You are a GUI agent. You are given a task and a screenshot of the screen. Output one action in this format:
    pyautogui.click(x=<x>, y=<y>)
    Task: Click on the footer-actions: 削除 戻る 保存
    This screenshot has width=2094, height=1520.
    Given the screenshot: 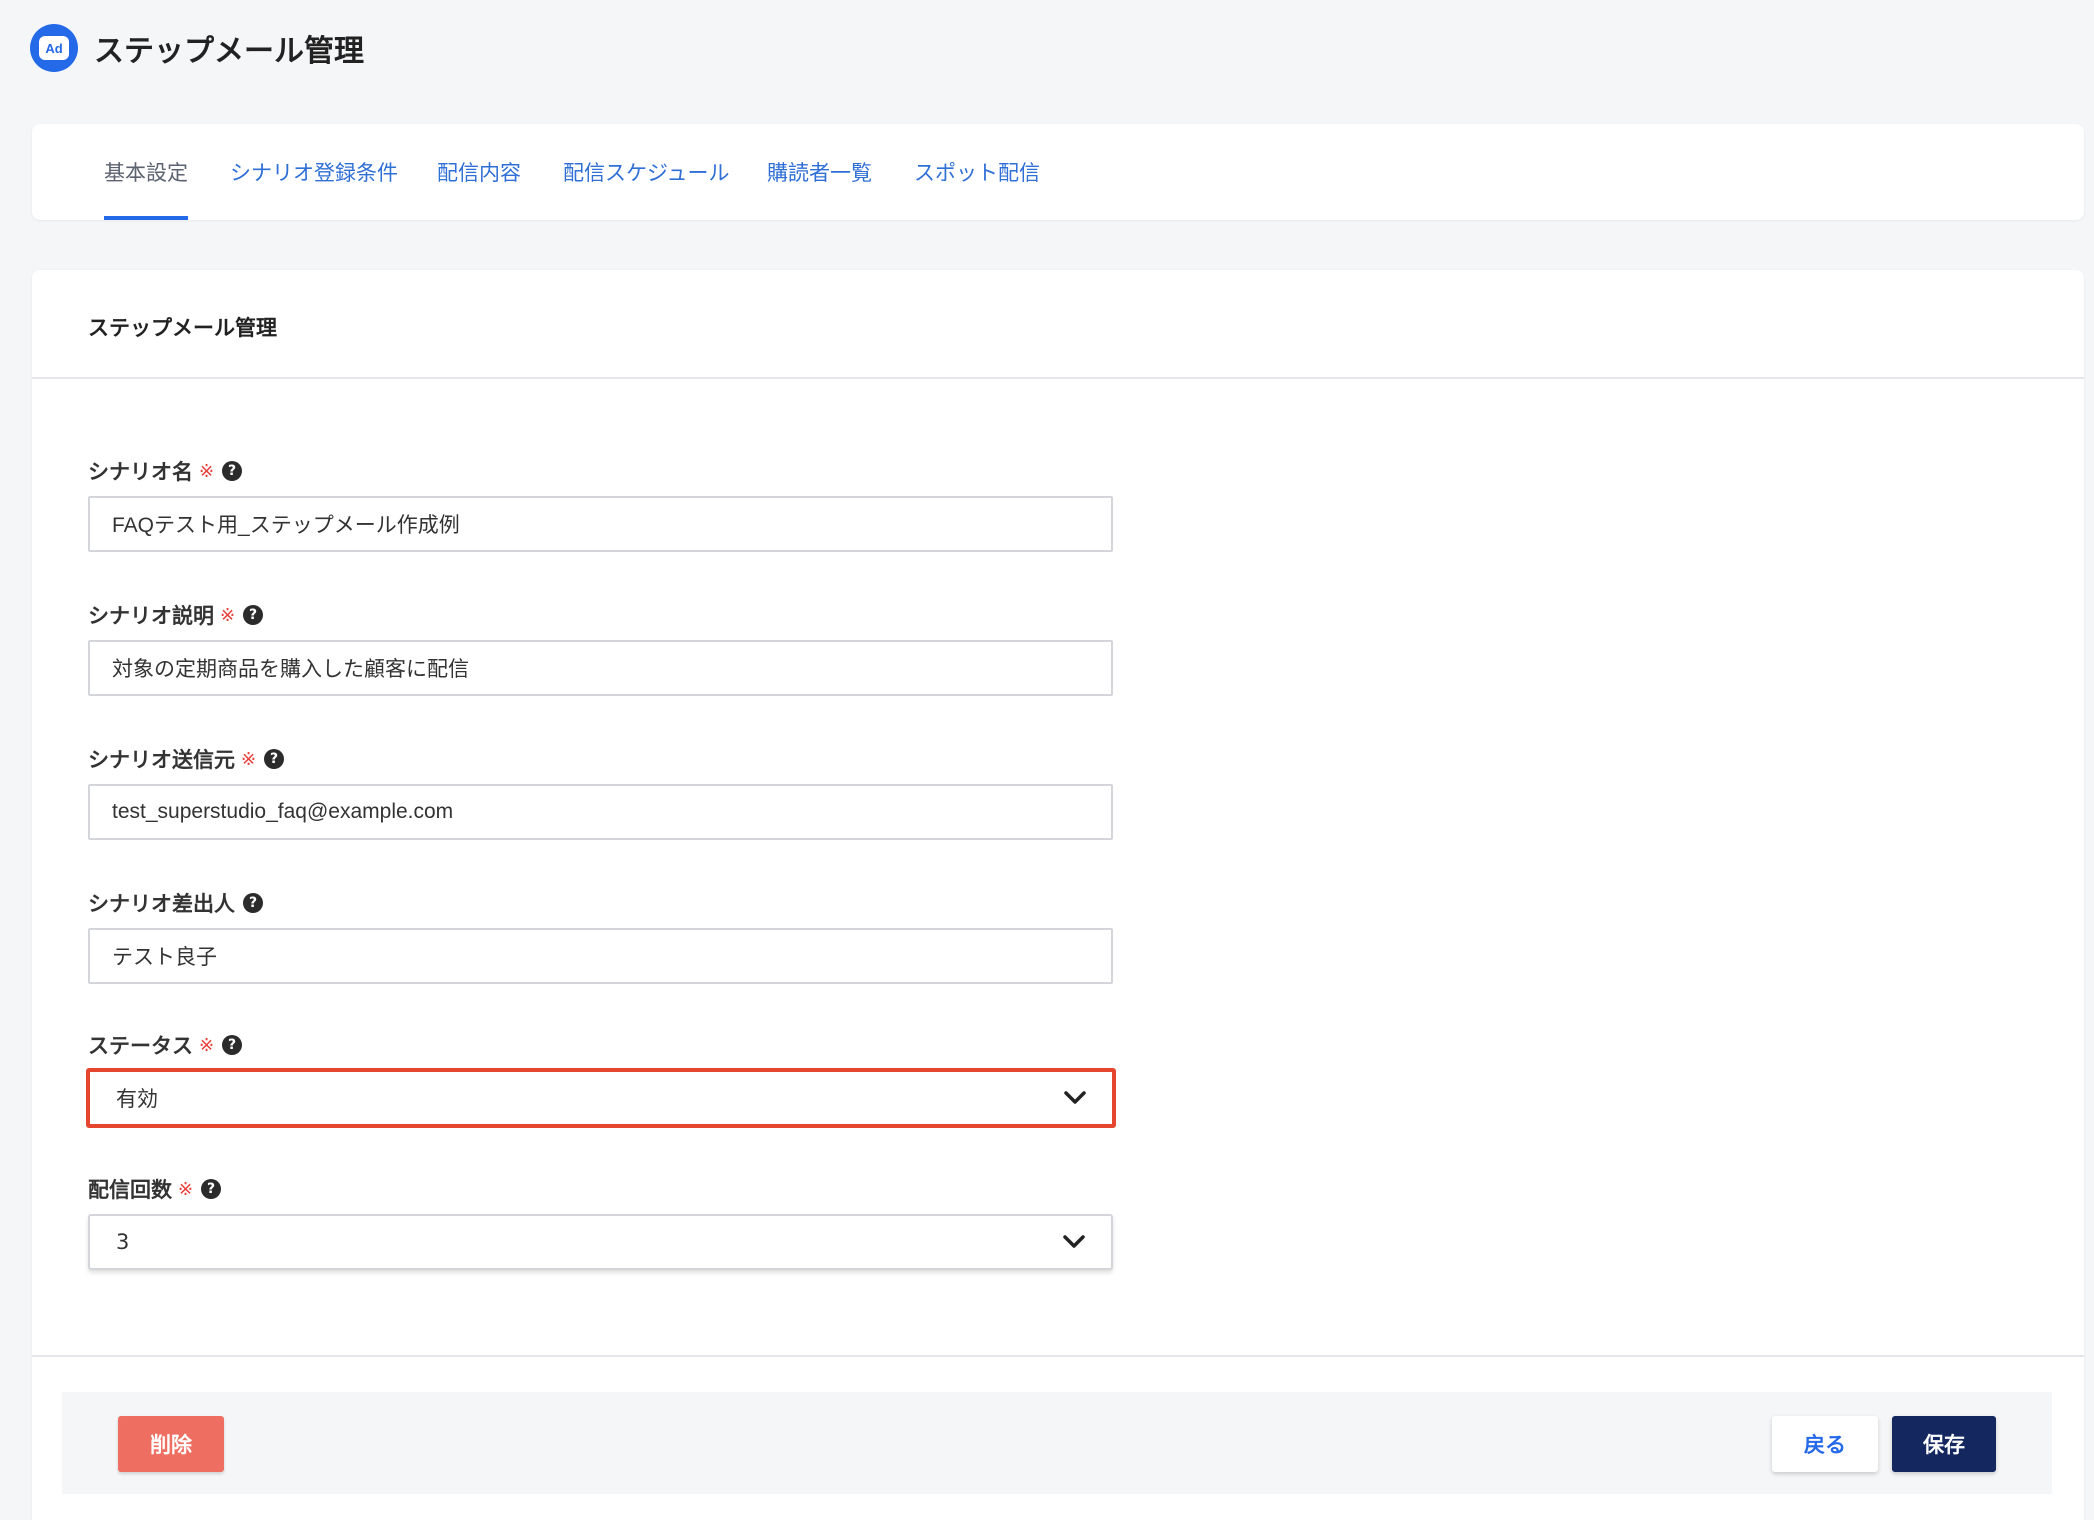 What is the action you would take?
    pyautogui.click(x=1057, y=1443)
    